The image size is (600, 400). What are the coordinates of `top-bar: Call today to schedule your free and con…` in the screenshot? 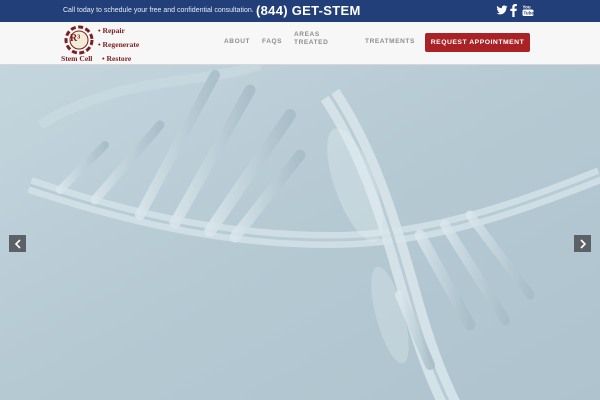 It's located at (300, 11).